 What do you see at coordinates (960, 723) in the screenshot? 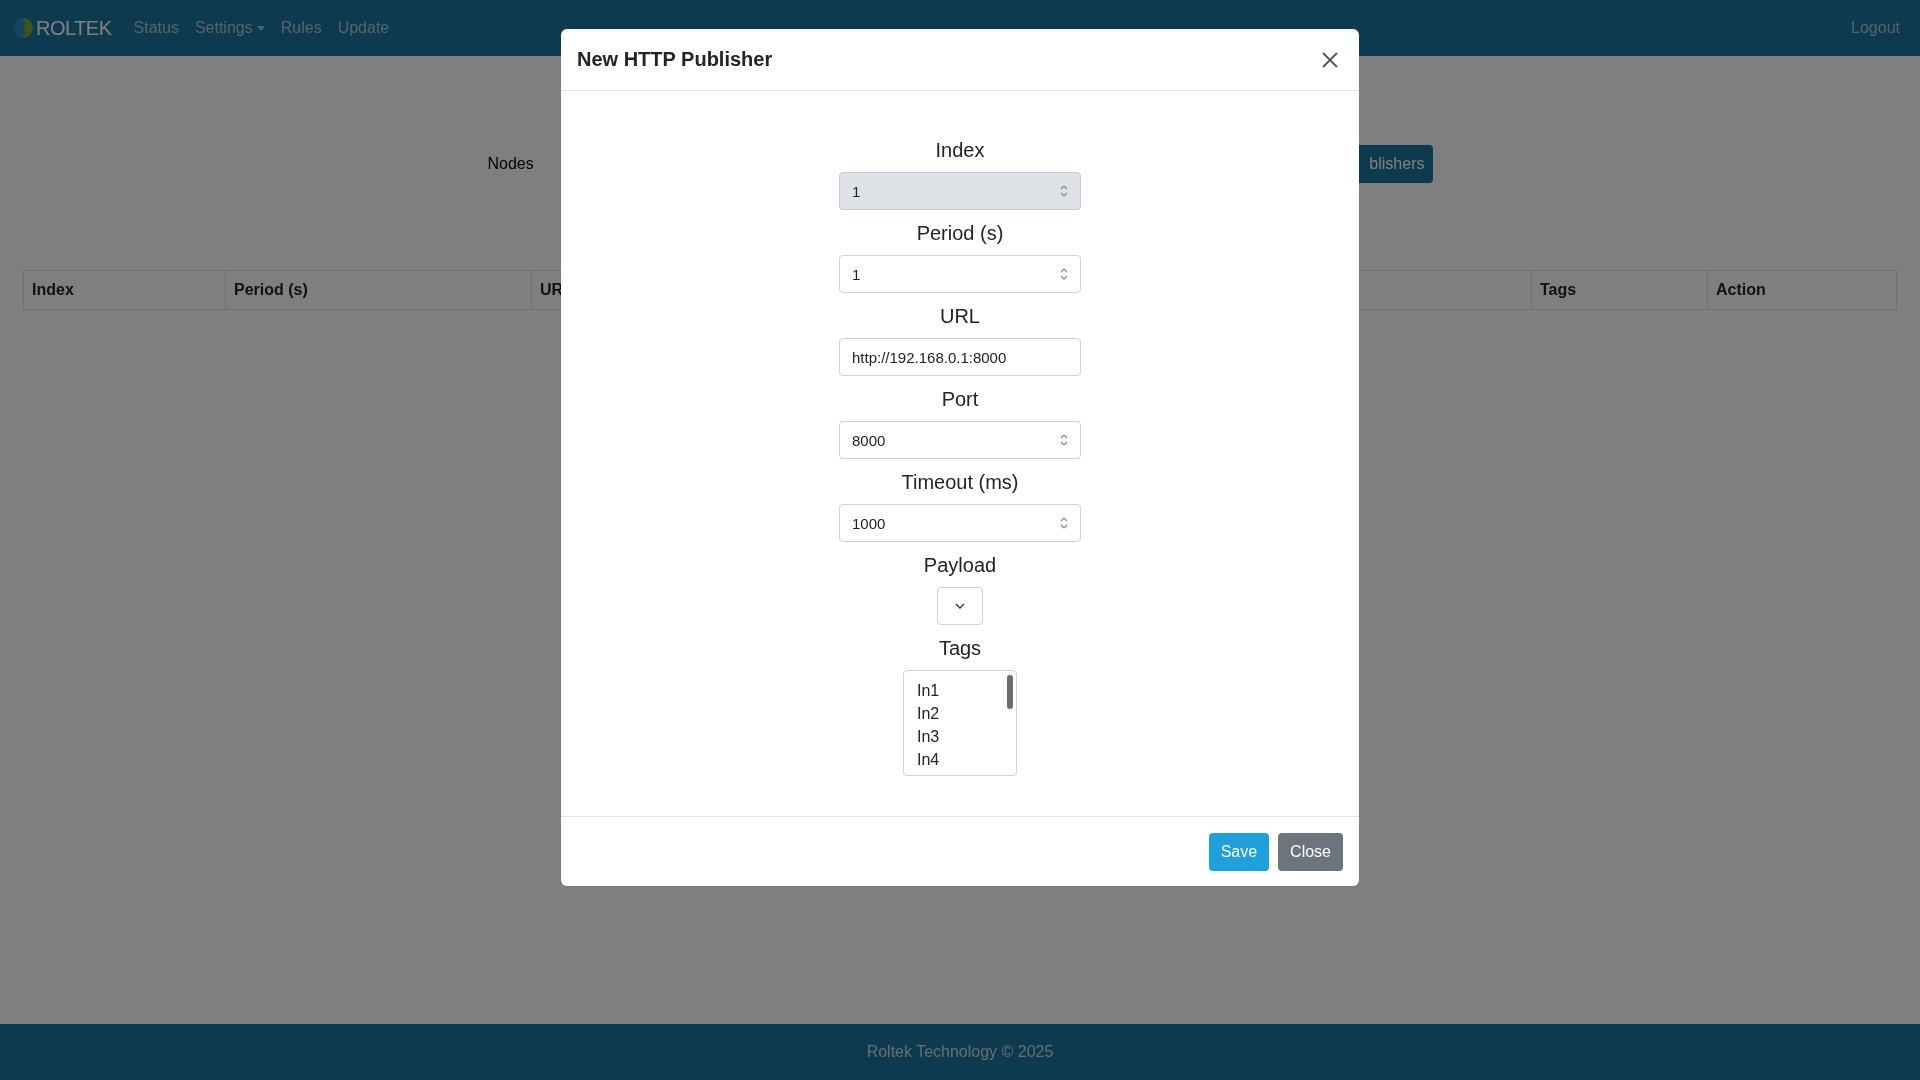
I see `tags-listbox: In1 In2 In3 In4` at bounding box center [960, 723].